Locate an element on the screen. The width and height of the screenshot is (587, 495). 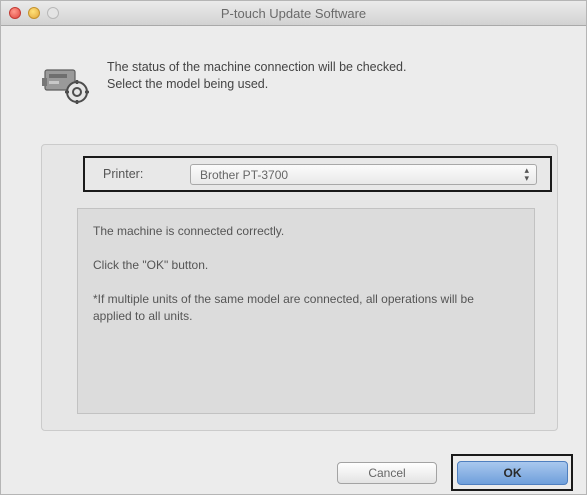
status-message-line-2: Click the "OK" button. is located at coordinates (151, 265).